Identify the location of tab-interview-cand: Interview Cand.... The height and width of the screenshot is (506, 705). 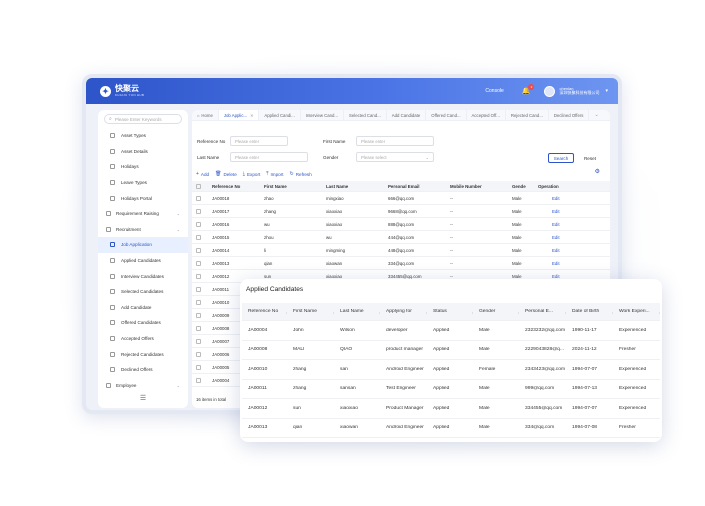
(323, 115).